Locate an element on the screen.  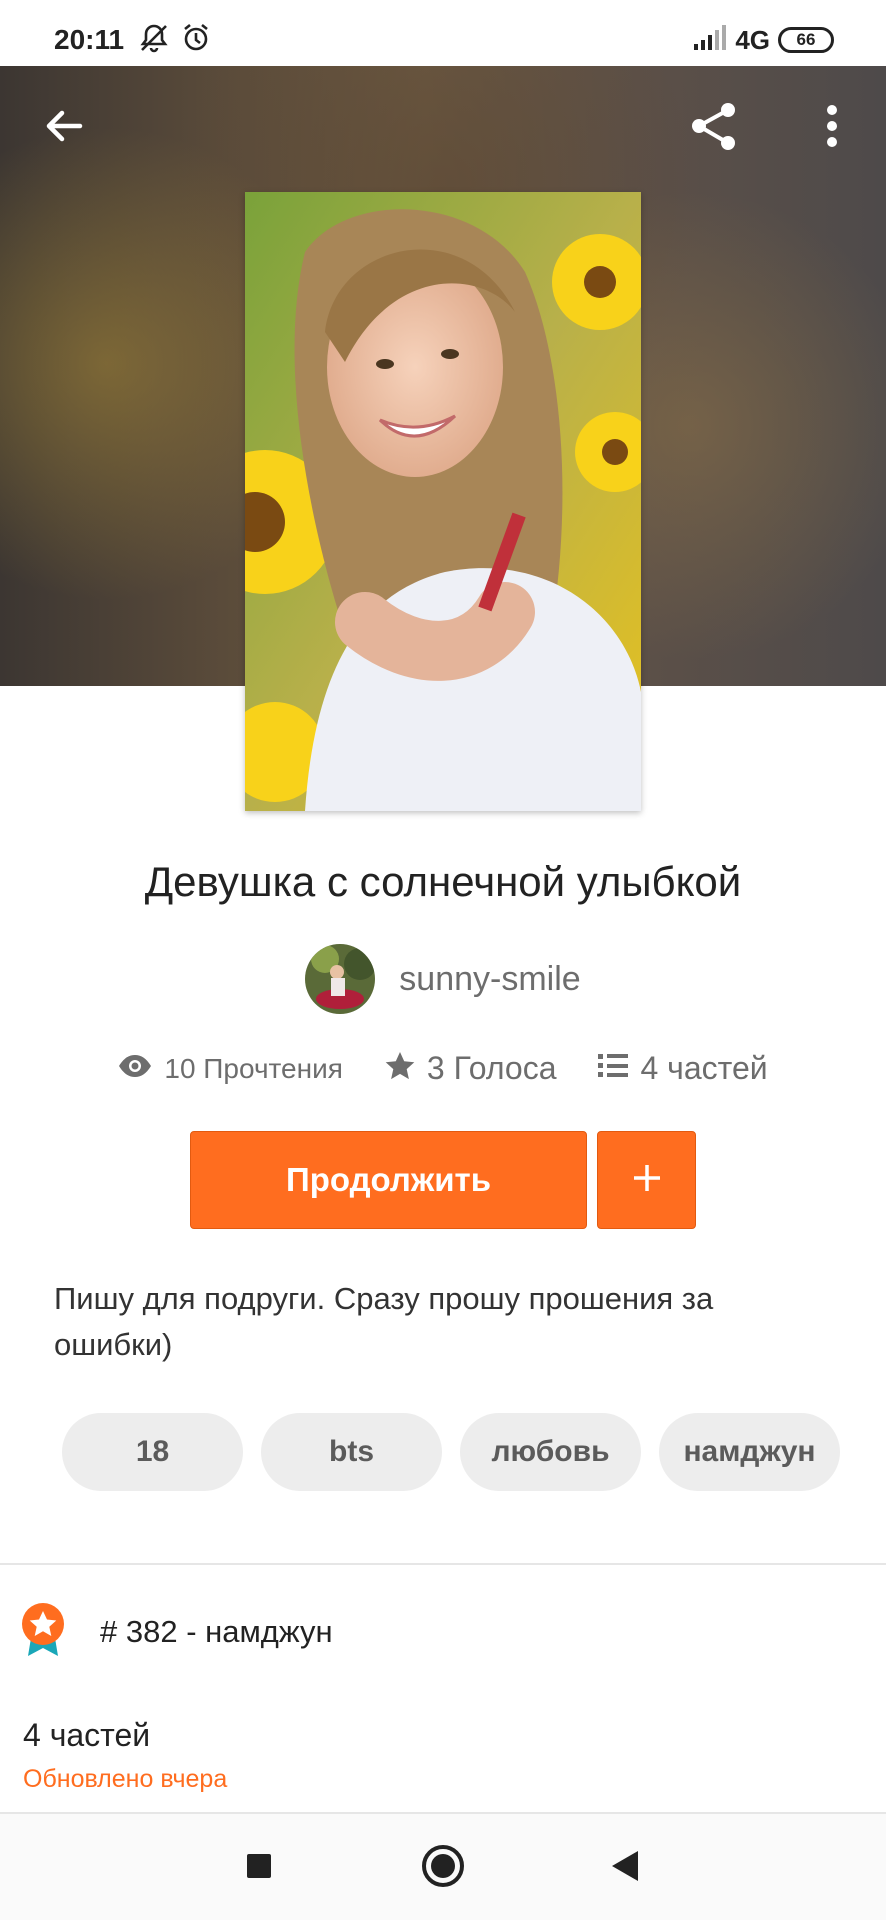
ranking-row: # 382 - намджун is located at coordinates (443, 1630).